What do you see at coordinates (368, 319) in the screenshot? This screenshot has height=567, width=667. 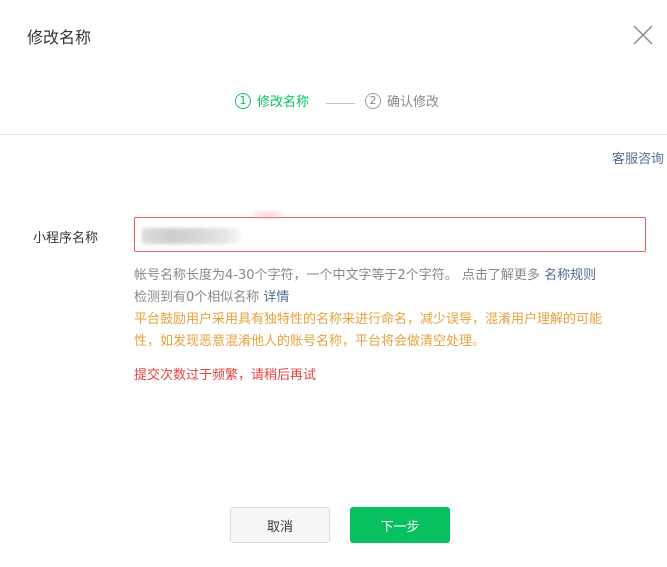 I see `uniqueness-warning-line1: 平台鼓励用户采用具有独特性的名称来进行命名，减少误导，混淆用户理解的可能` at bounding box center [368, 319].